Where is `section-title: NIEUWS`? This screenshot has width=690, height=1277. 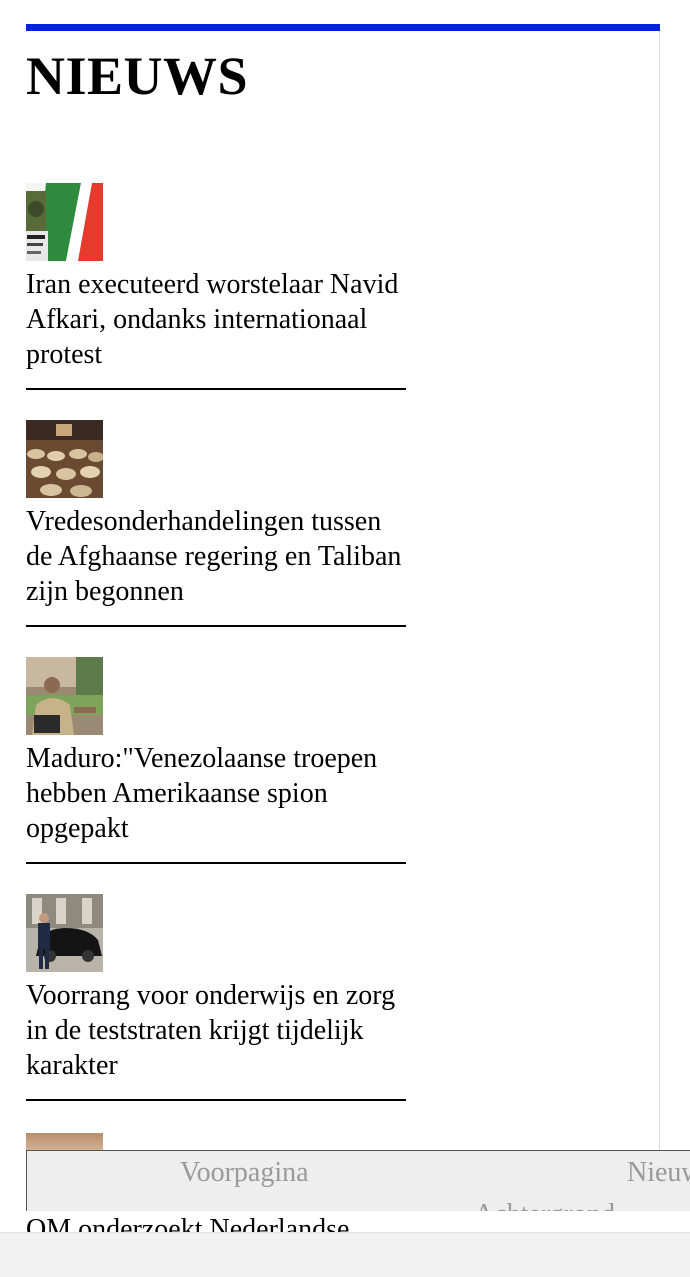
section-title: NIEUWS is located at coordinates (137, 76).